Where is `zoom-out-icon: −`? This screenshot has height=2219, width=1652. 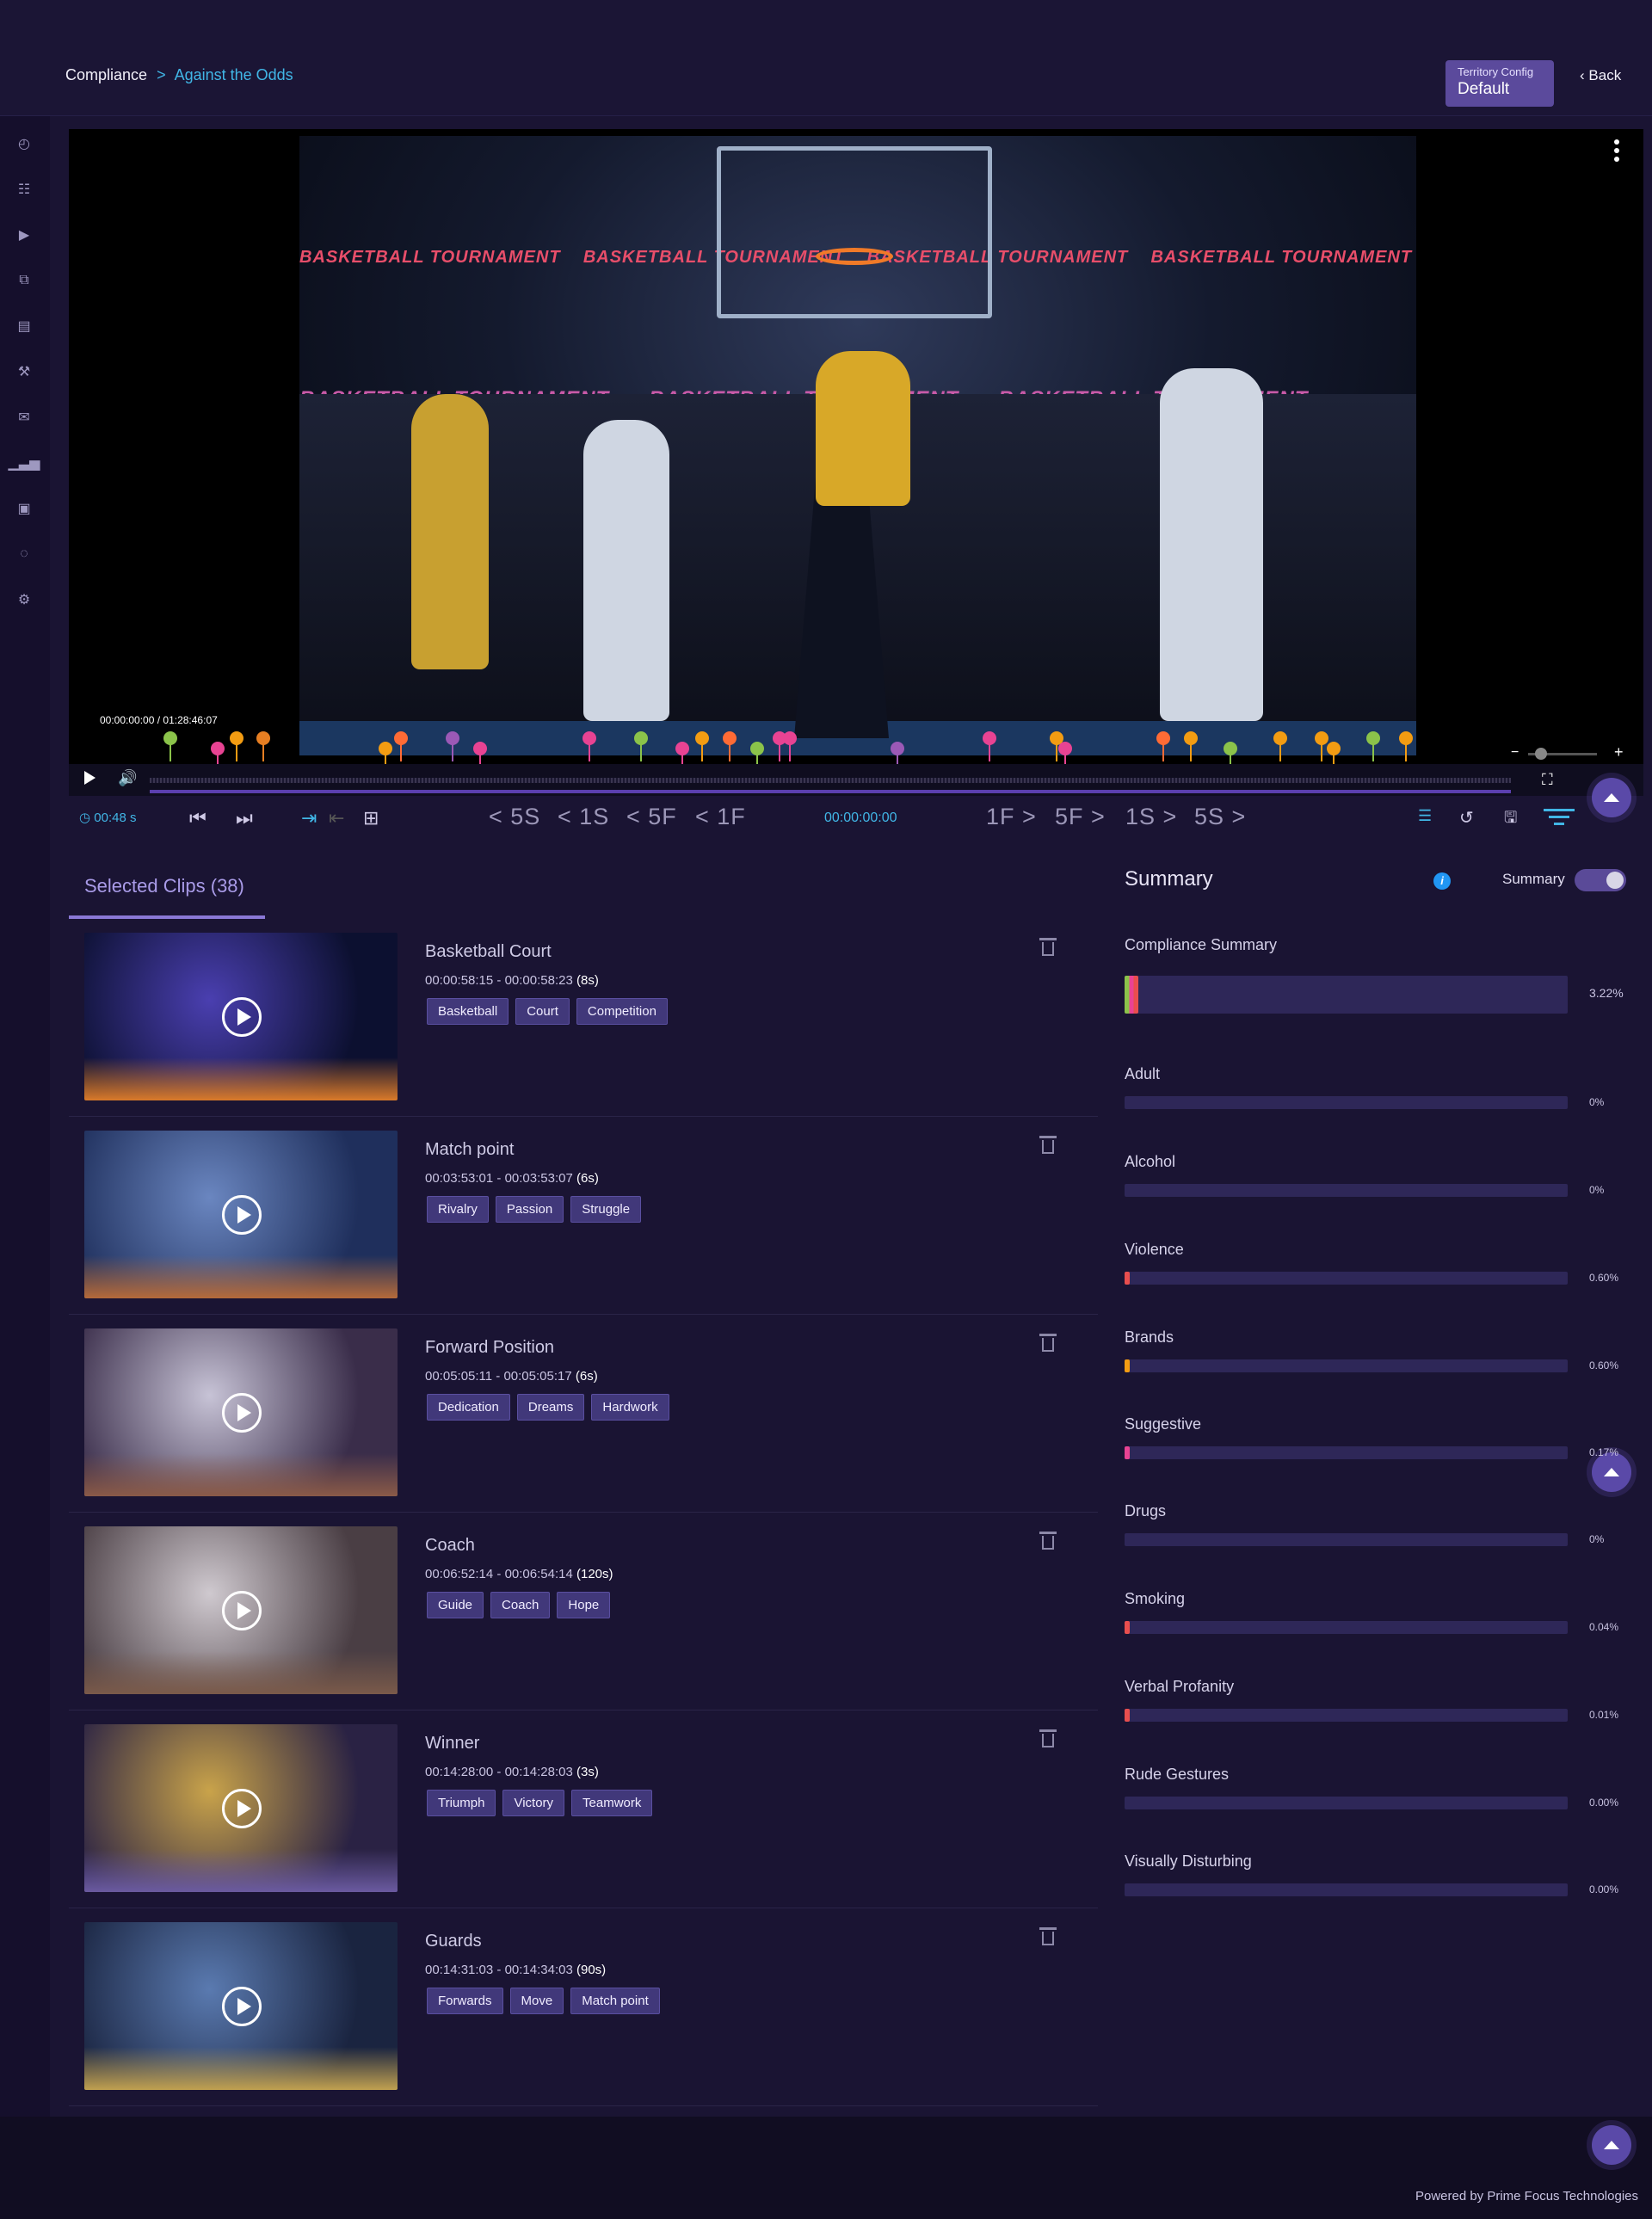 zoom-out-icon: − is located at coordinates (1515, 753).